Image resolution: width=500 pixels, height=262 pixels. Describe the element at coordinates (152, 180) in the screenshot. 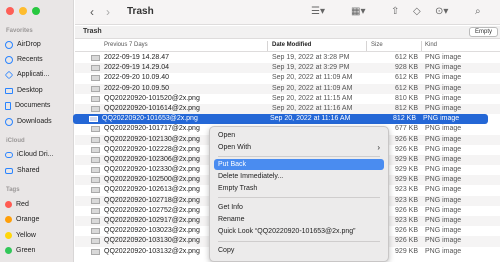

I see `file-name: QQ20220920-102500@2x.png` at that location.